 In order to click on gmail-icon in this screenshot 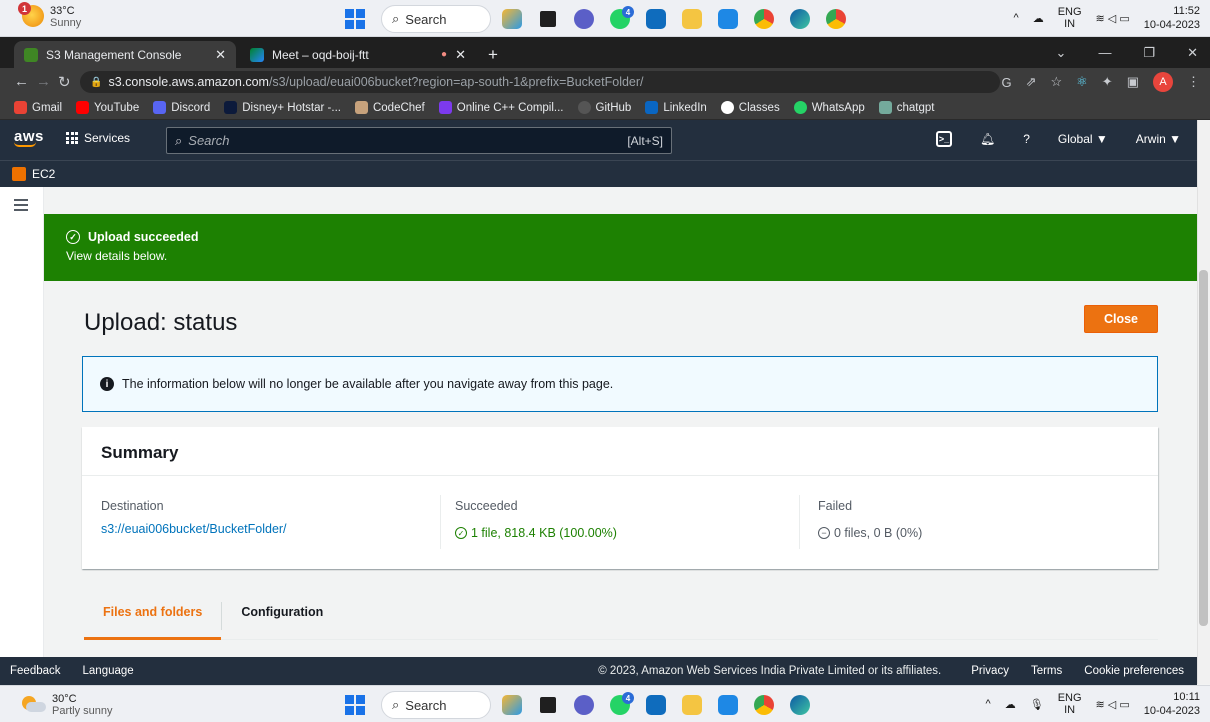, I will do `click(20, 107)`.